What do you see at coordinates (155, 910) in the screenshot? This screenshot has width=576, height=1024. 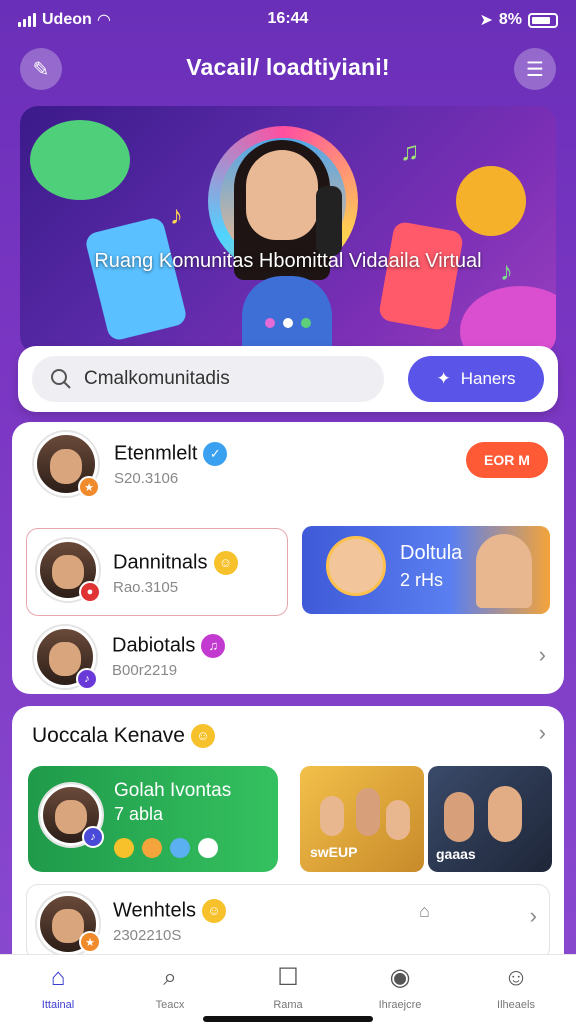 I see `community-name: Wenhtels` at bounding box center [155, 910].